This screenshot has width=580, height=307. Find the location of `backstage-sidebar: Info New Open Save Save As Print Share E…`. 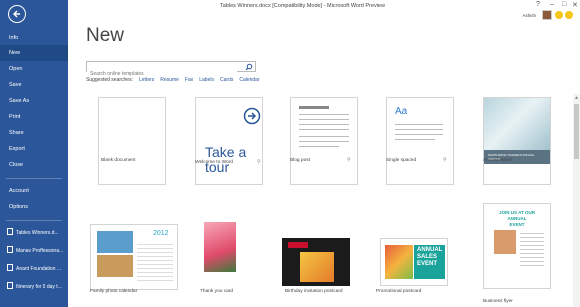

backstage-sidebar: Info New Open Save Save As Print Share E… is located at coordinates (34, 153).